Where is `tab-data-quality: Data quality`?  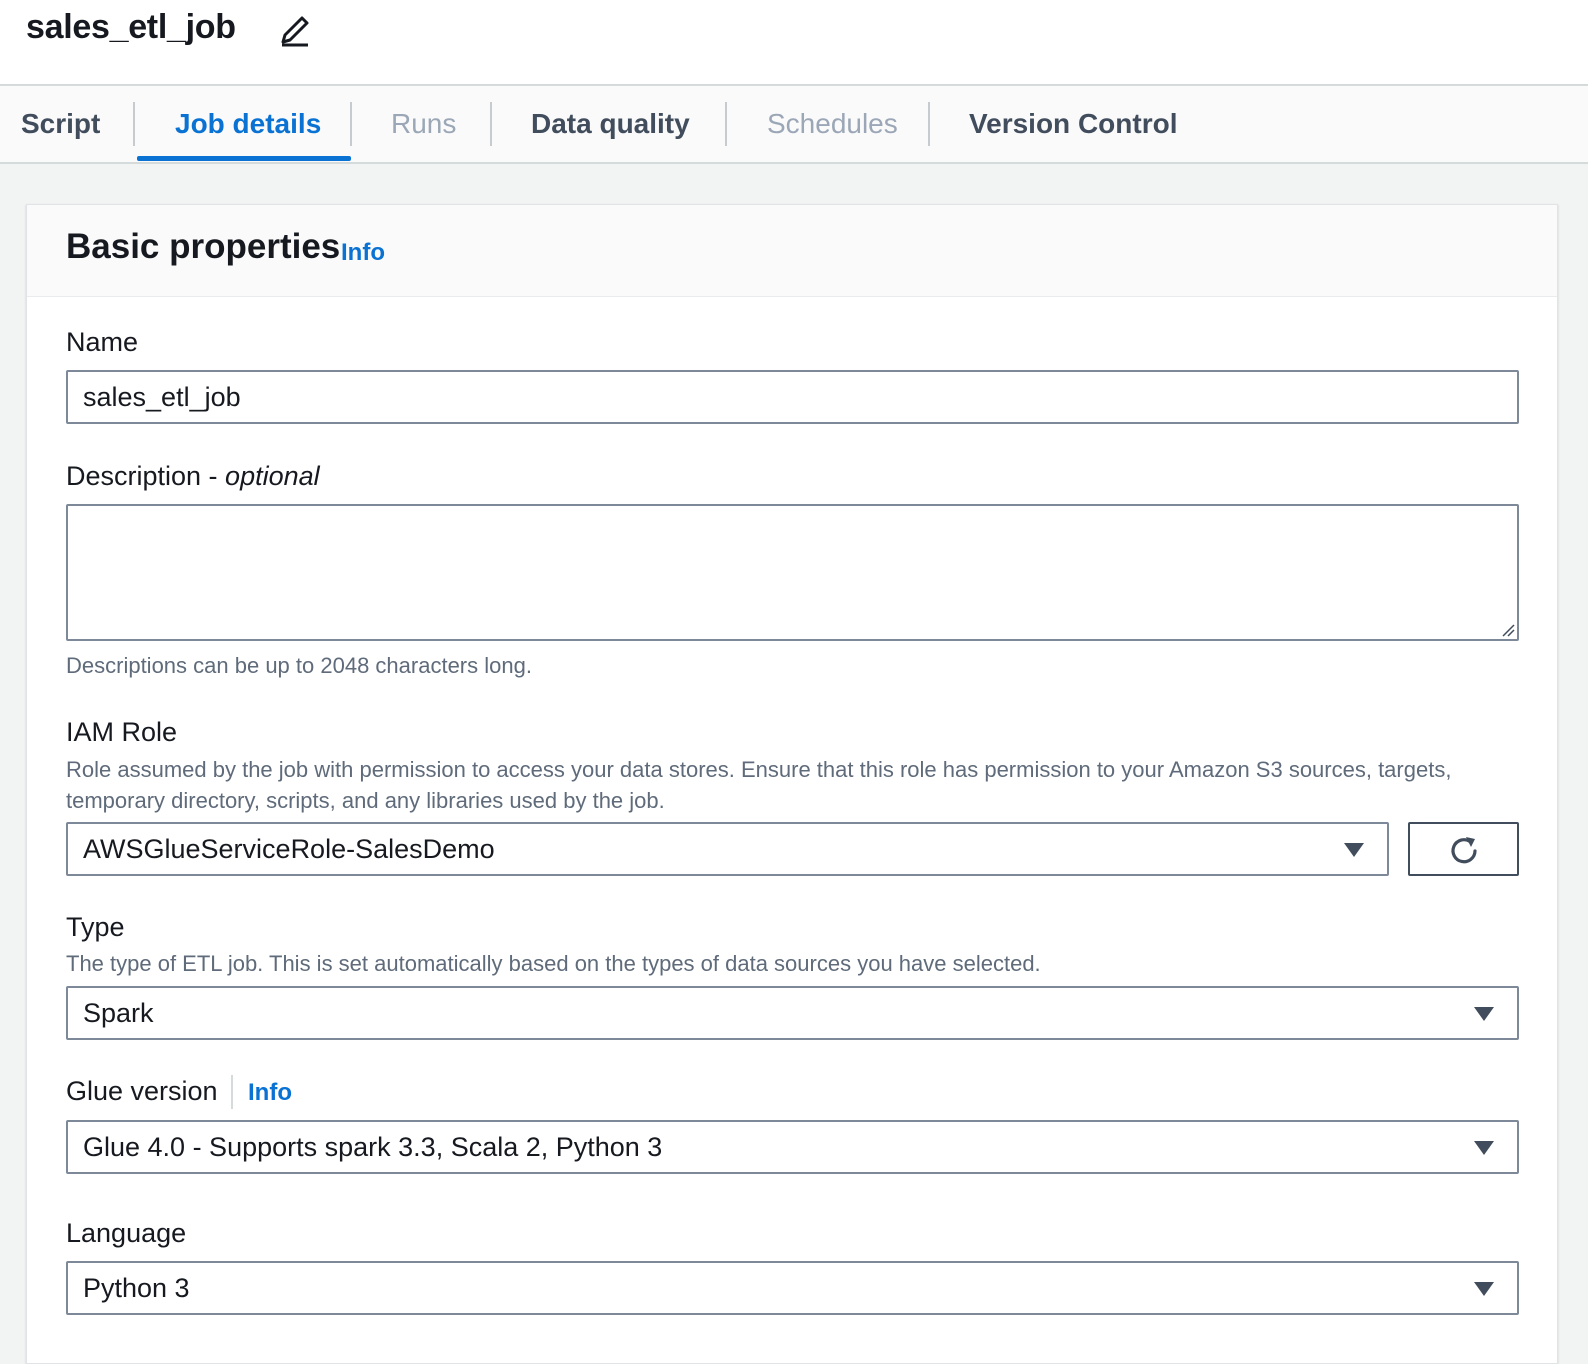 tab-data-quality: Data quality is located at coordinates (610, 124).